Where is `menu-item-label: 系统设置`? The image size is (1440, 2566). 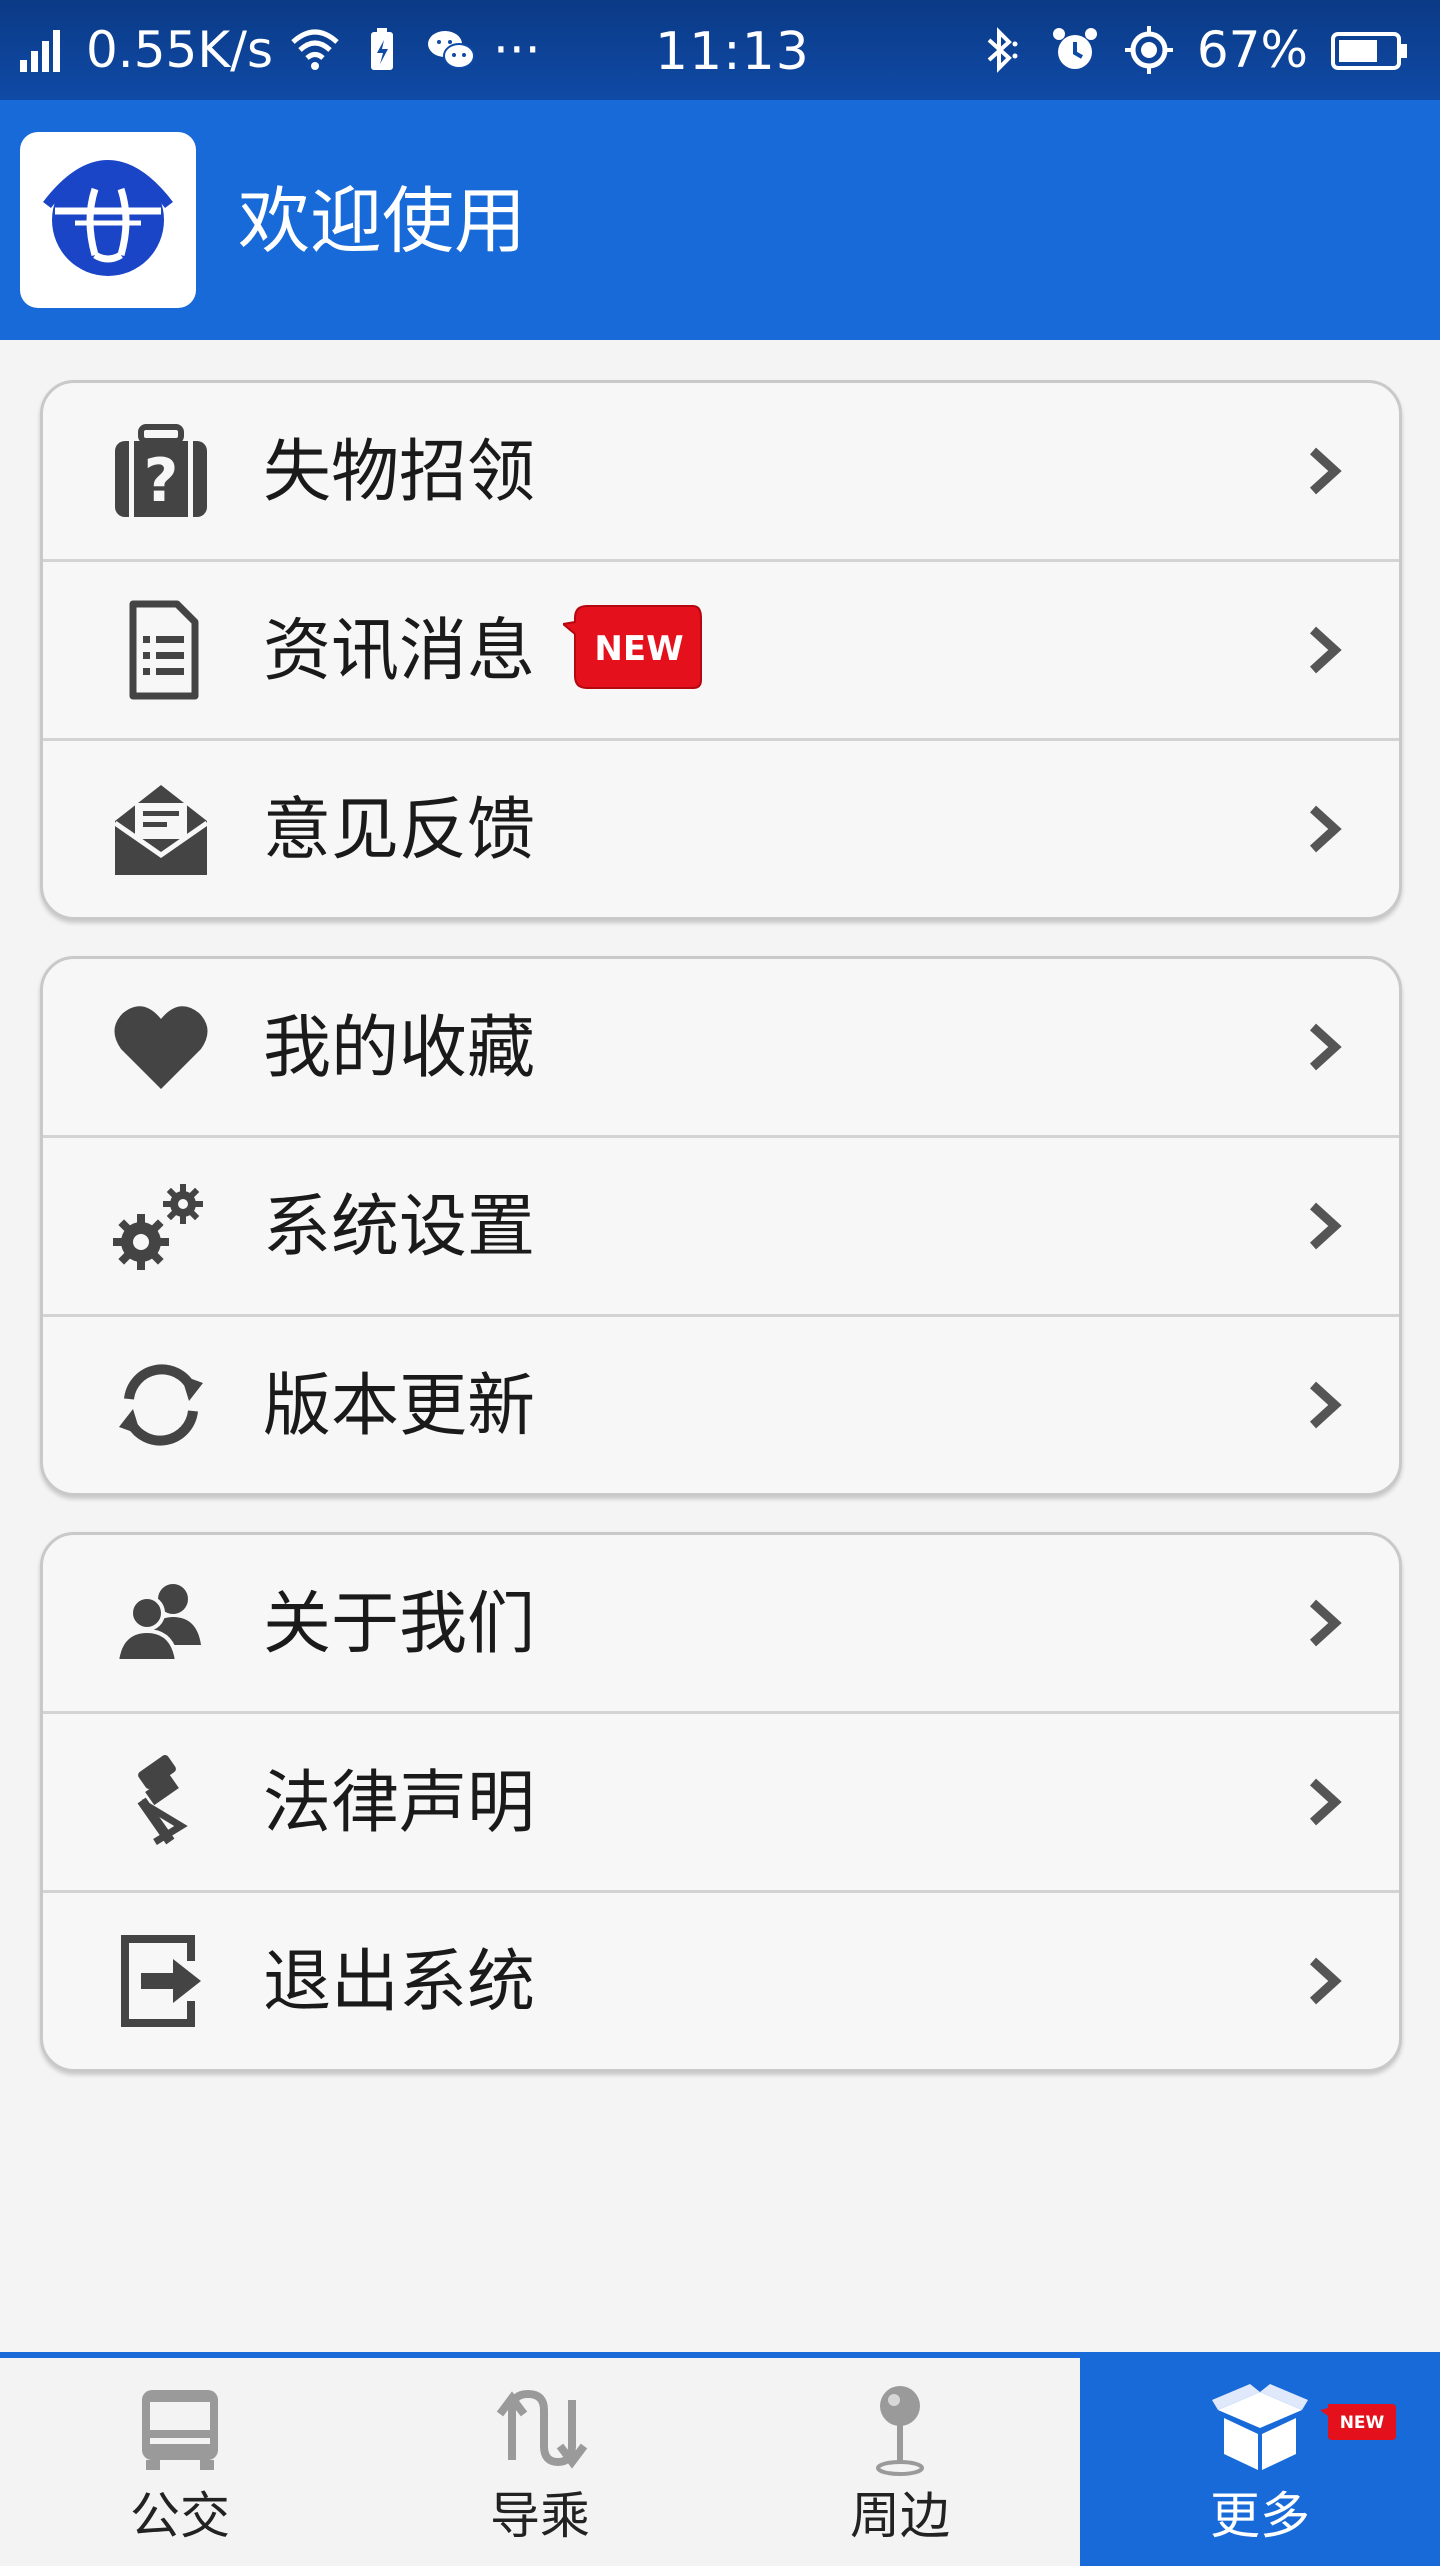
menu-item-label: 系统设置 is located at coordinates (399, 1227).